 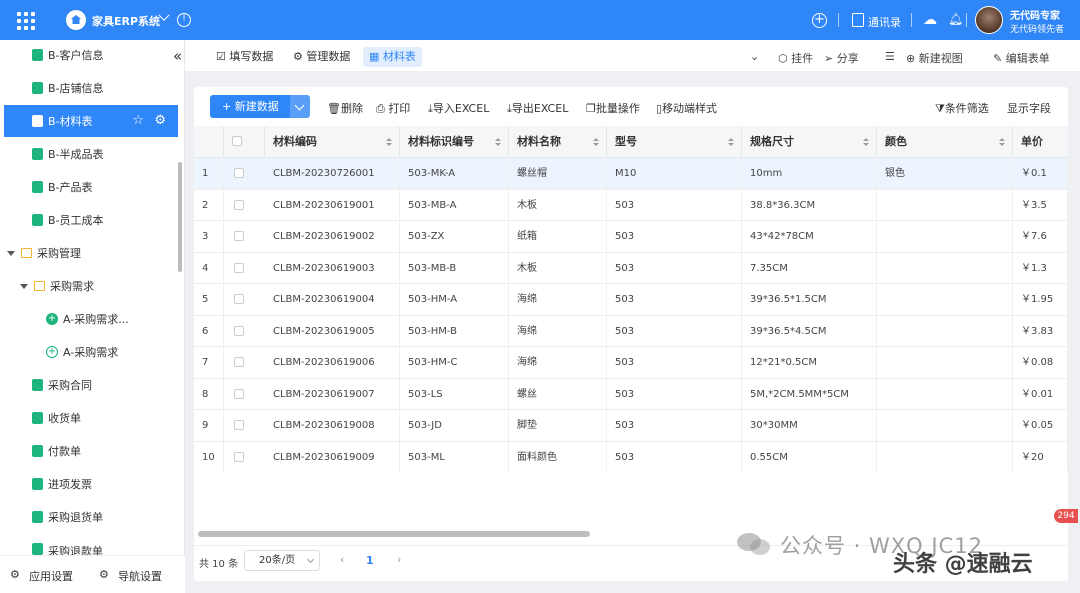 I want to click on info-icon: !, so click(x=184, y=20).